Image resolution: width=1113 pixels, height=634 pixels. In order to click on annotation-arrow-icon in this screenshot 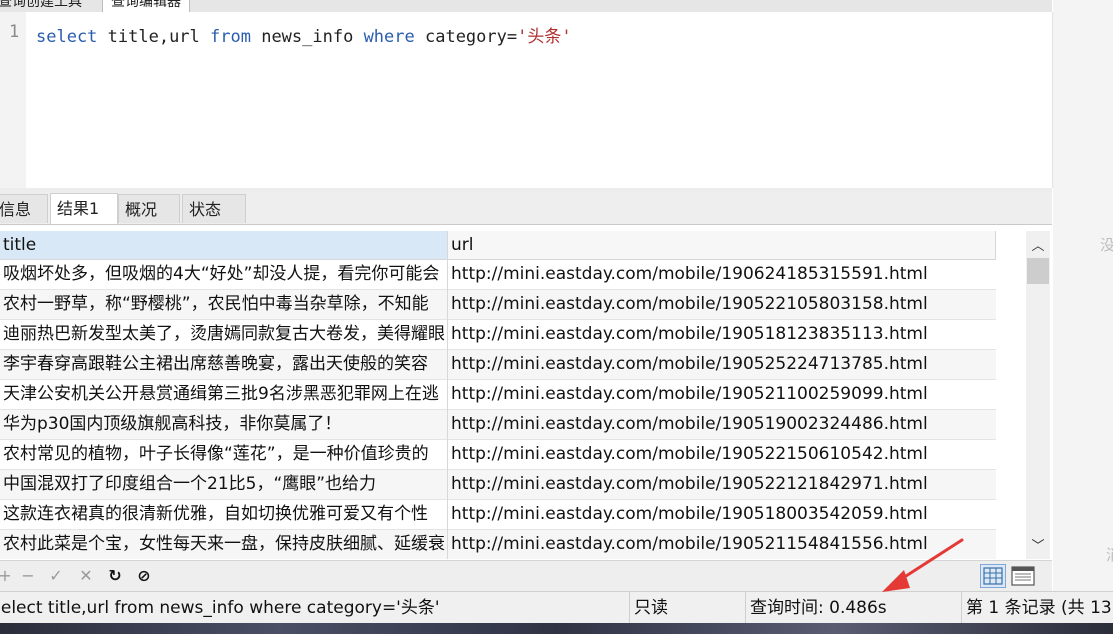, I will do `click(923, 565)`.